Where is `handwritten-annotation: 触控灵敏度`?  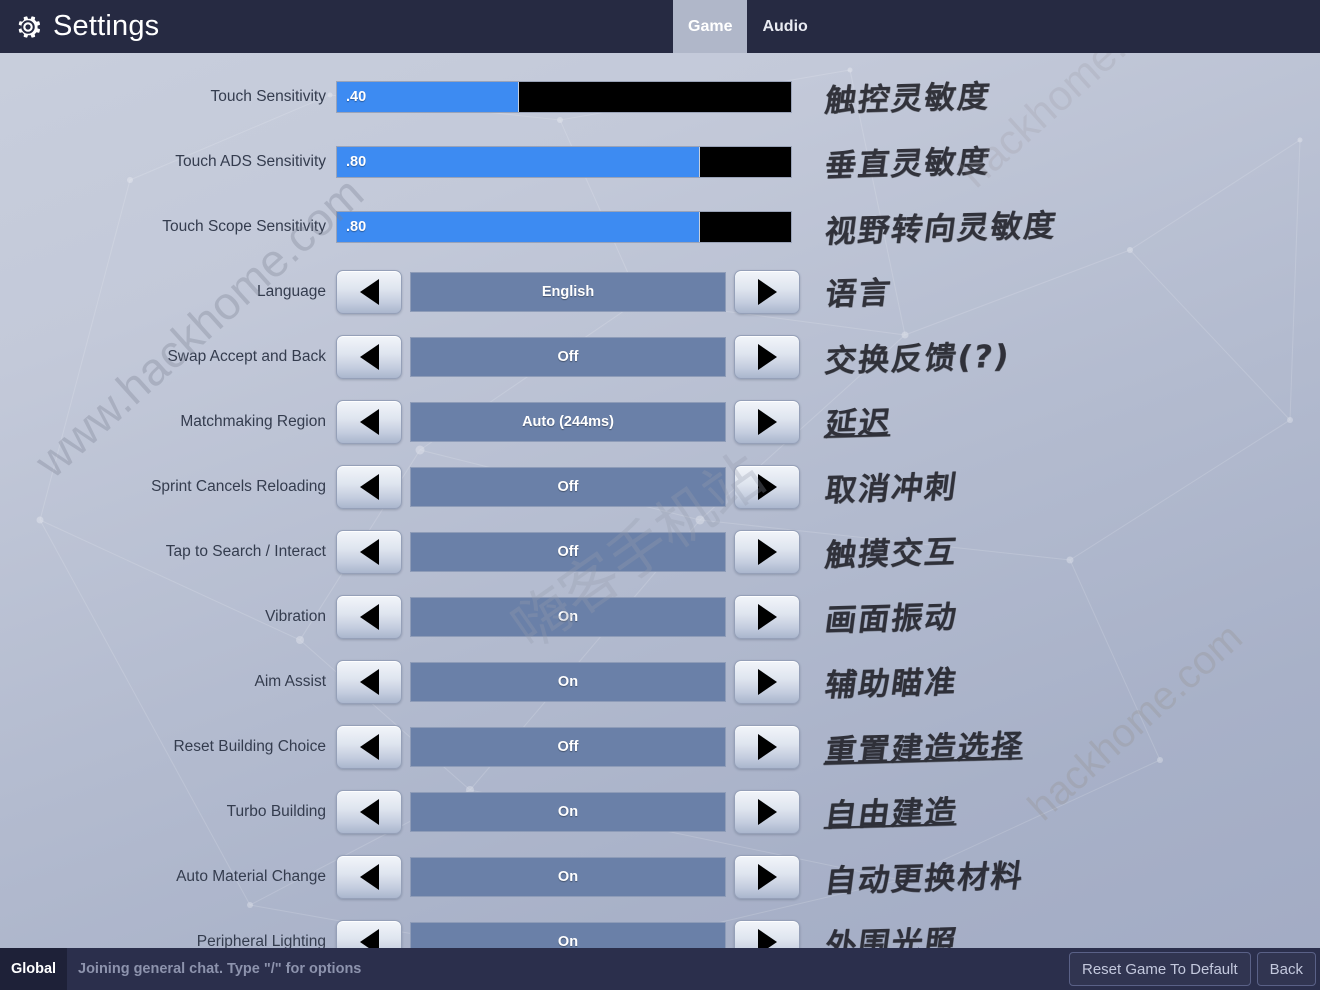
handwritten-annotation: 触控灵敏度 is located at coordinates (908, 99).